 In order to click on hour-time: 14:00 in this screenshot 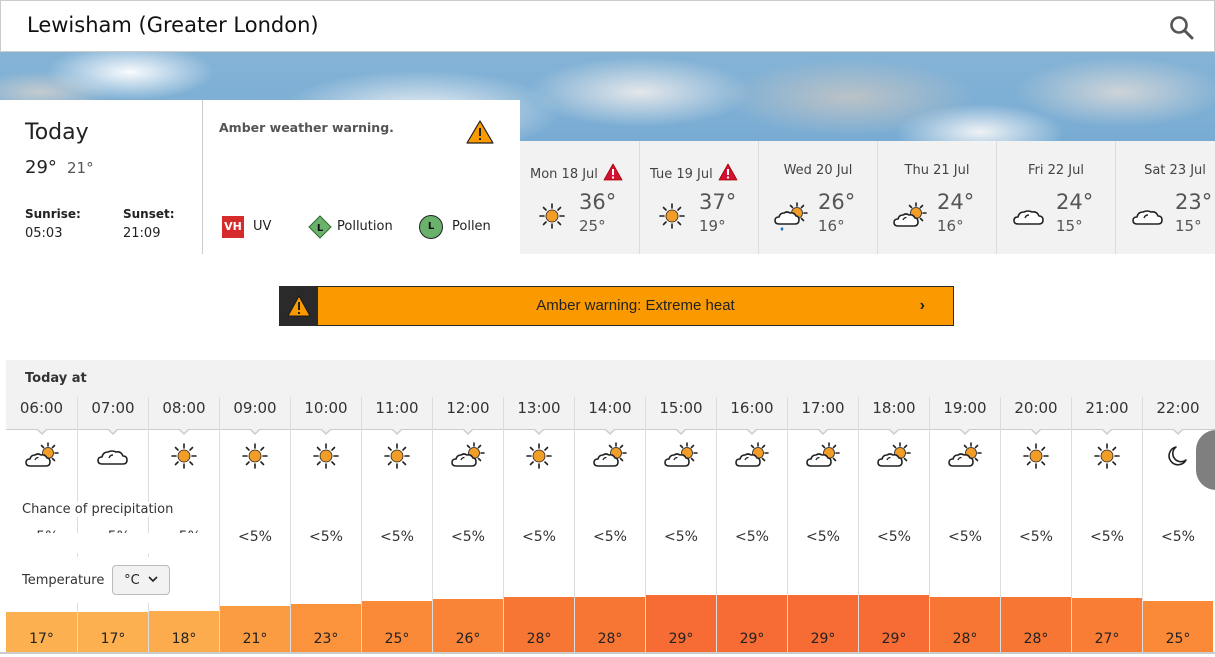, I will do `click(610, 408)`.